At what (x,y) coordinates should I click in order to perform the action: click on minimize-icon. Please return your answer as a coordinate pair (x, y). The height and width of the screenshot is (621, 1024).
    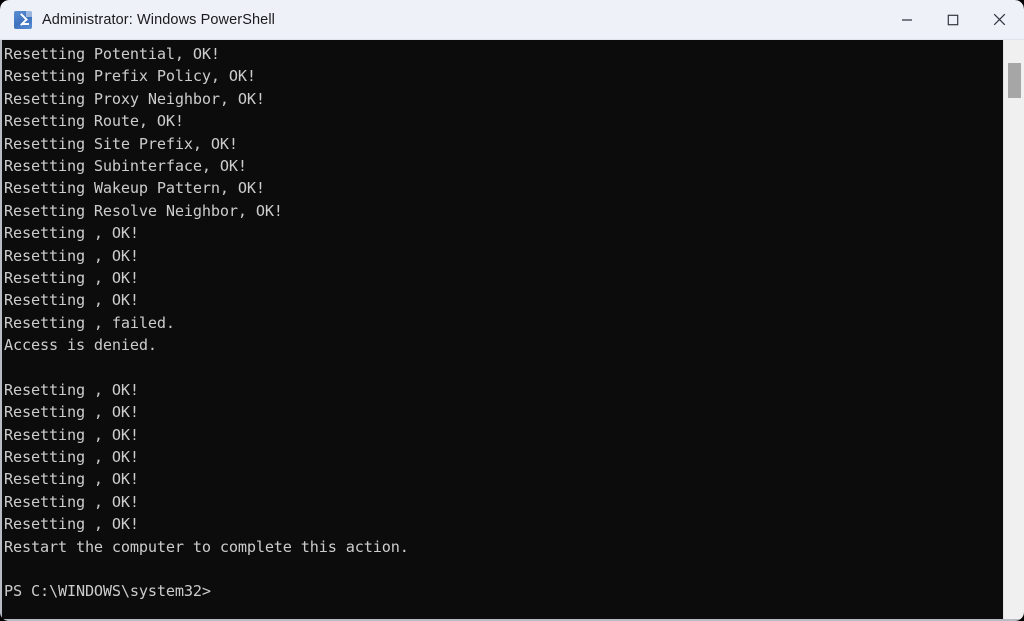
    Looking at the image, I should click on (907, 19).